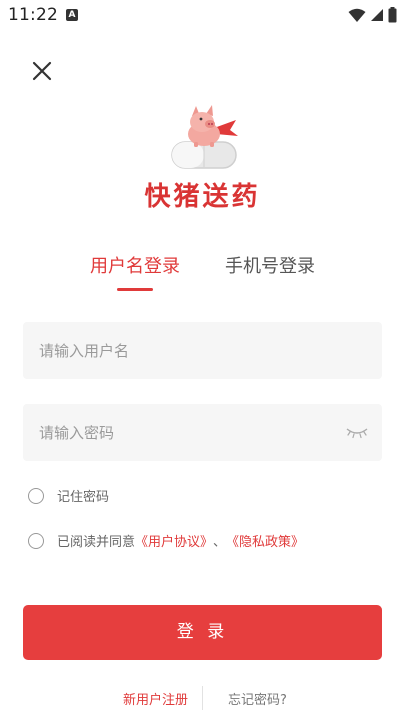 The height and width of the screenshot is (720, 405). Describe the element at coordinates (257, 698) in the screenshot. I see `forgot-password-link: 忘记密码?` at that location.